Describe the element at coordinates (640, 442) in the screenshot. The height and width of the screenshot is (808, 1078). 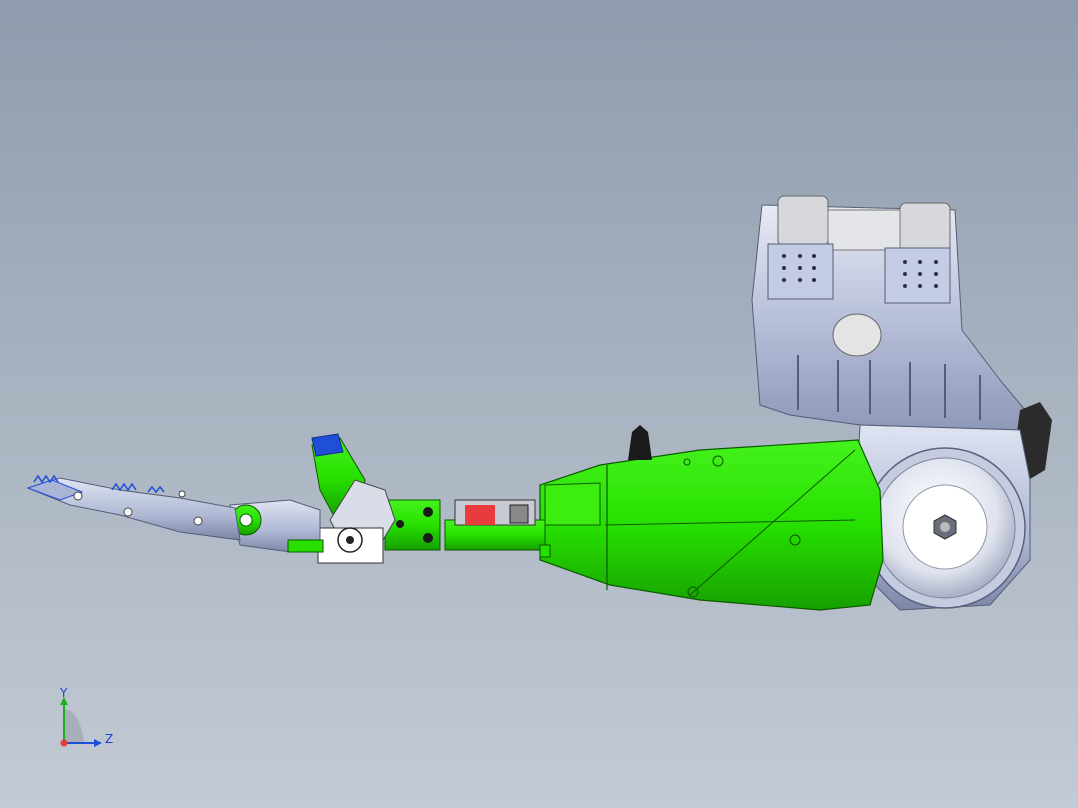
I see `control-knob` at that location.